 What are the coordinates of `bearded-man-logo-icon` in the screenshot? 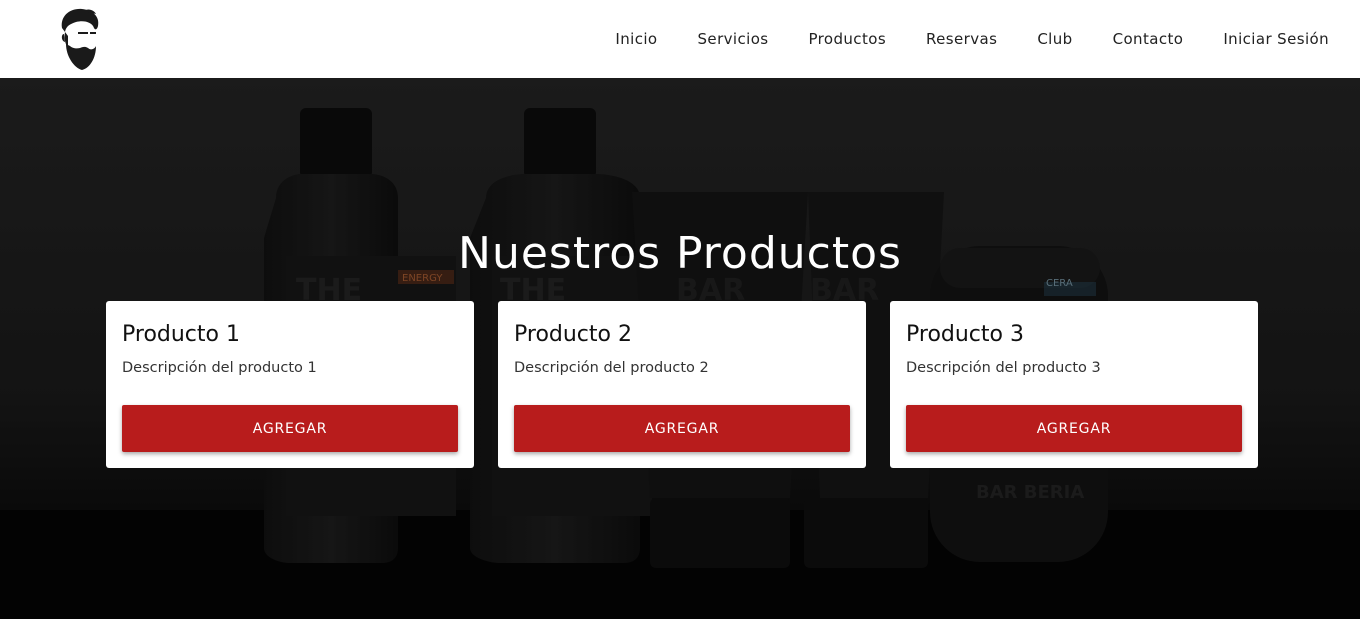 It's located at (79, 39).